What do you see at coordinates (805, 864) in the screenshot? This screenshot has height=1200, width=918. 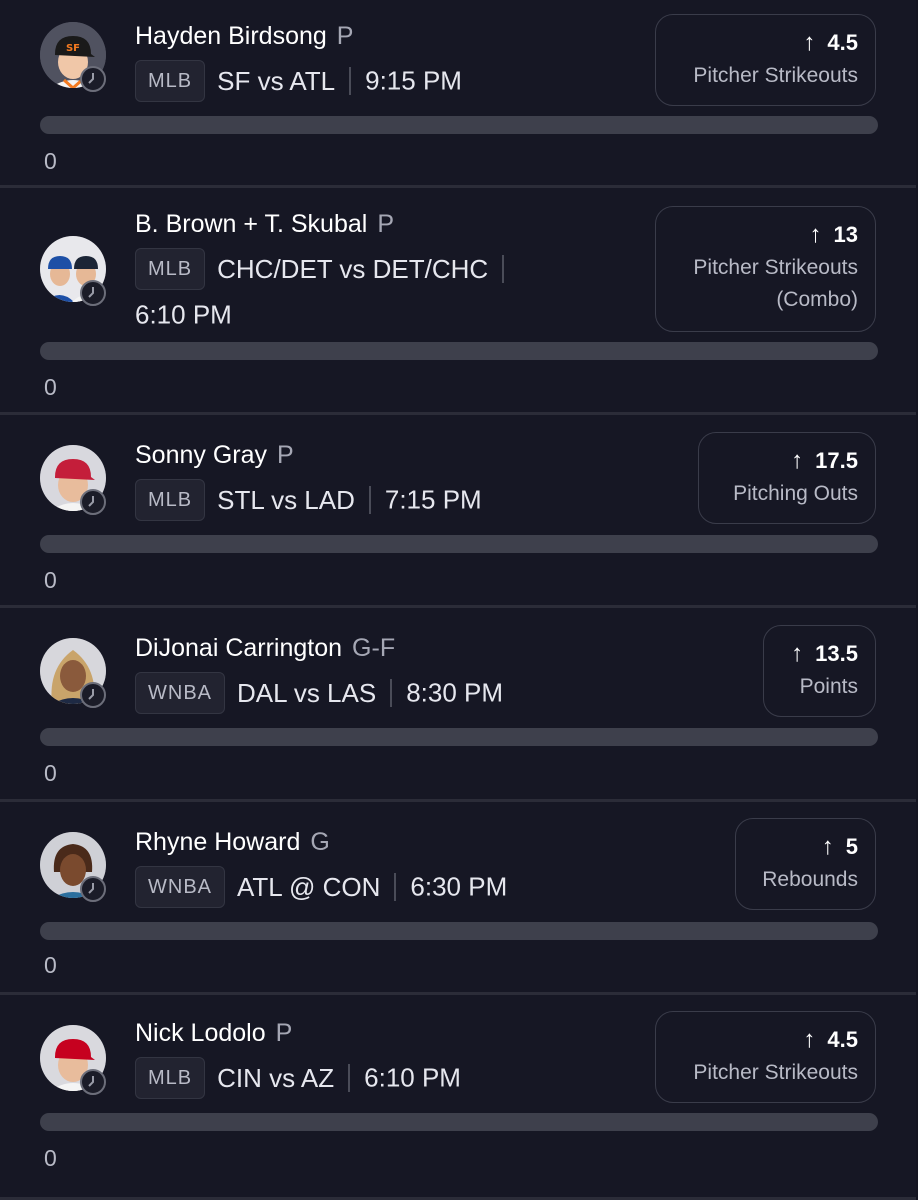 I see `prop-line-box: ↑ 5 Rebounds` at bounding box center [805, 864].